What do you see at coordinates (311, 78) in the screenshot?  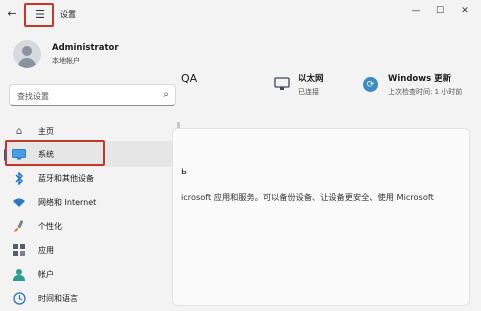 I see `ethernet-label: 以太网` at bounding box center [311, 78].